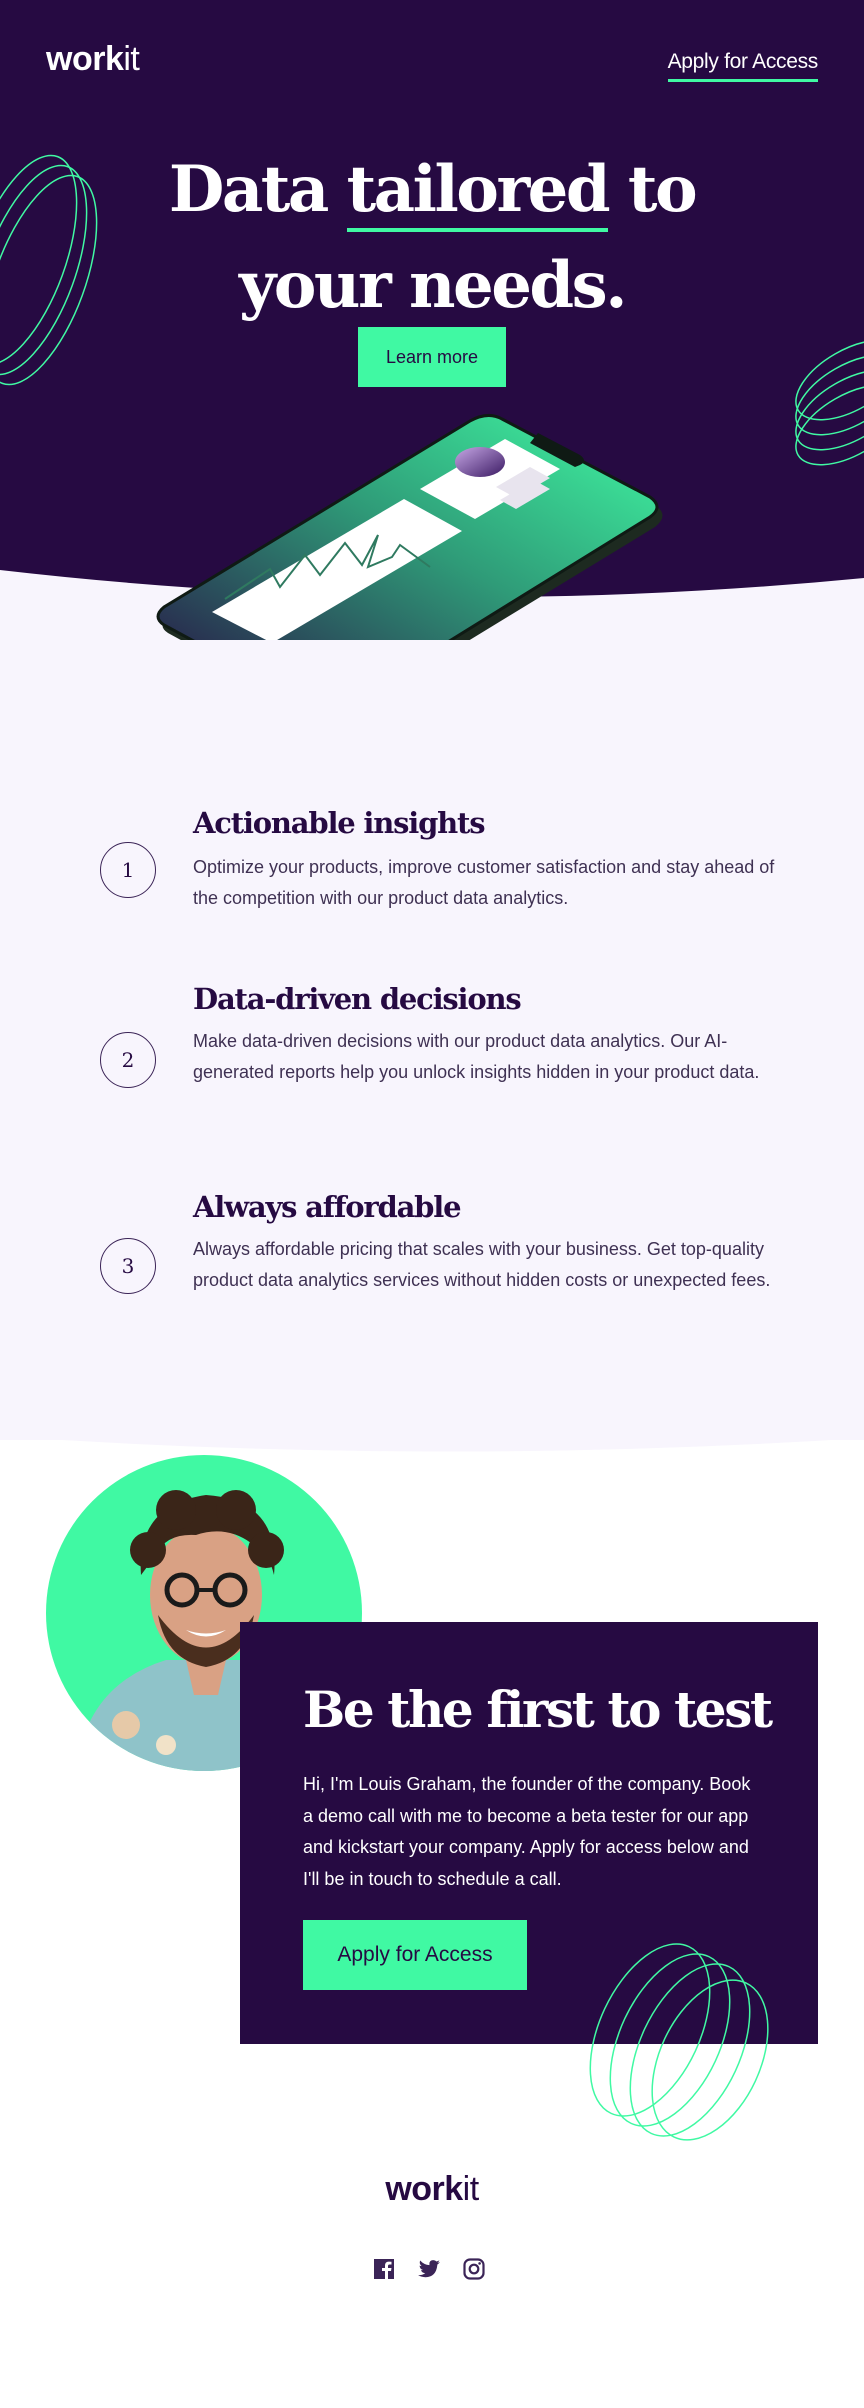  I want to click on hero-title: Data tailored to your needs., so click(432, 238).